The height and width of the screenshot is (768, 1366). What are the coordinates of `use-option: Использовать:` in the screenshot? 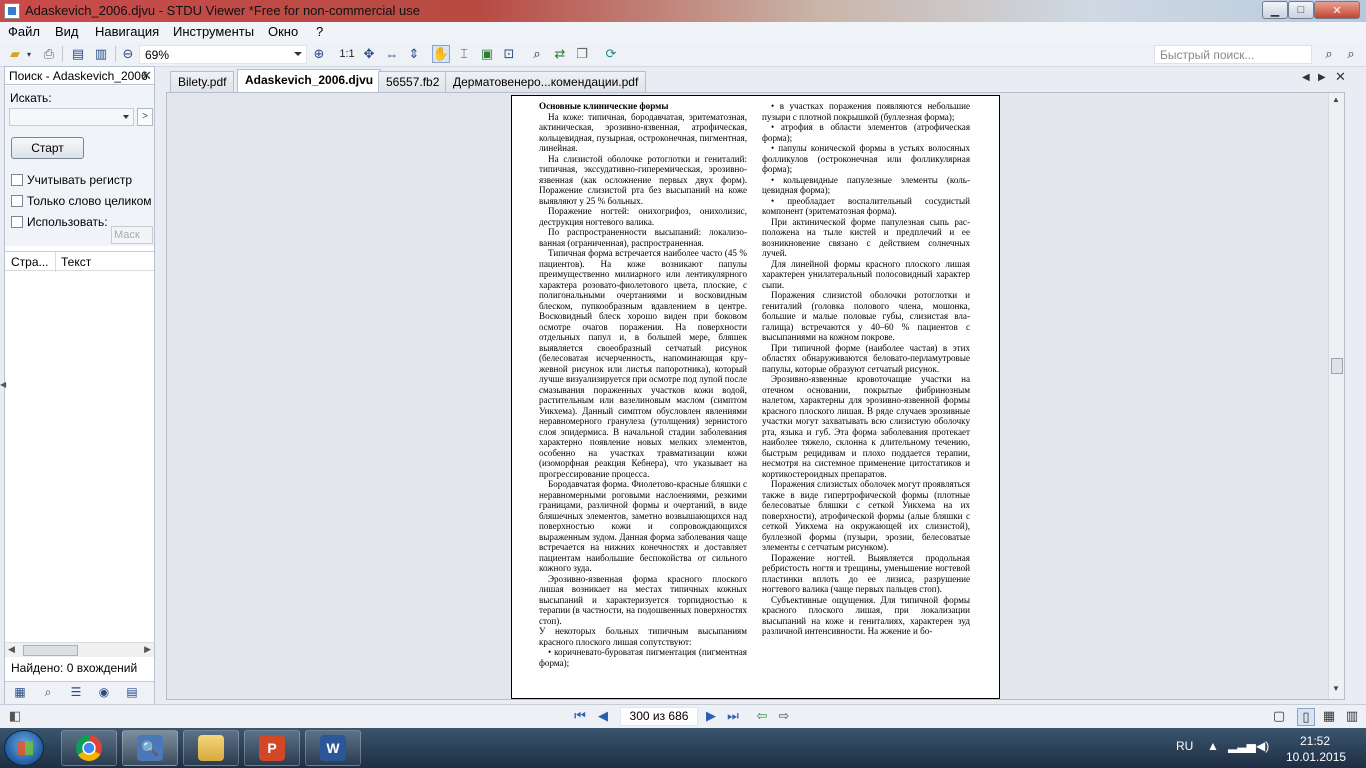 It's located at (59, 222).